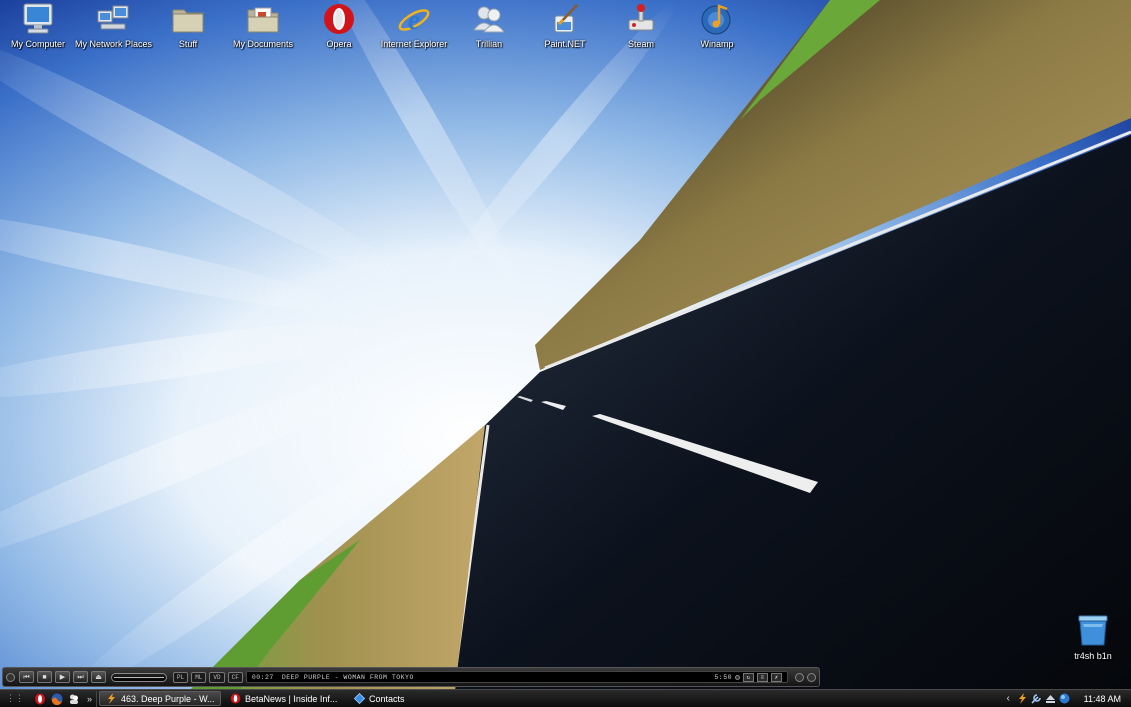  Describe the element at coordinates (89, 699) in the screenshot. I see `quick-launch-overflow-icon: »` at that location.